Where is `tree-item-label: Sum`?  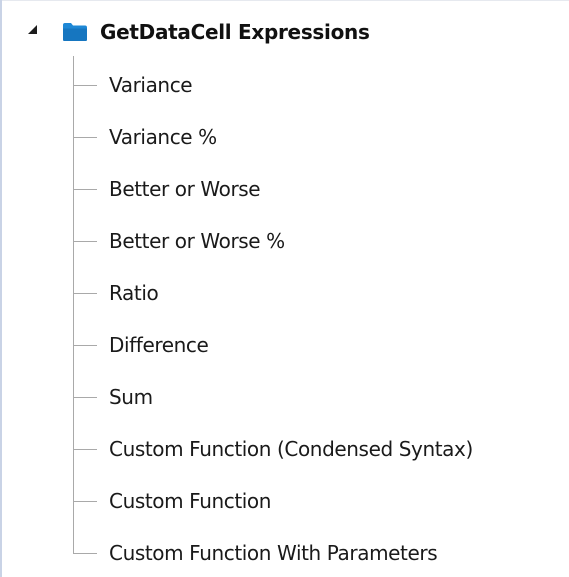 tree-item-label: Sum is located at coordinates (131, 397).